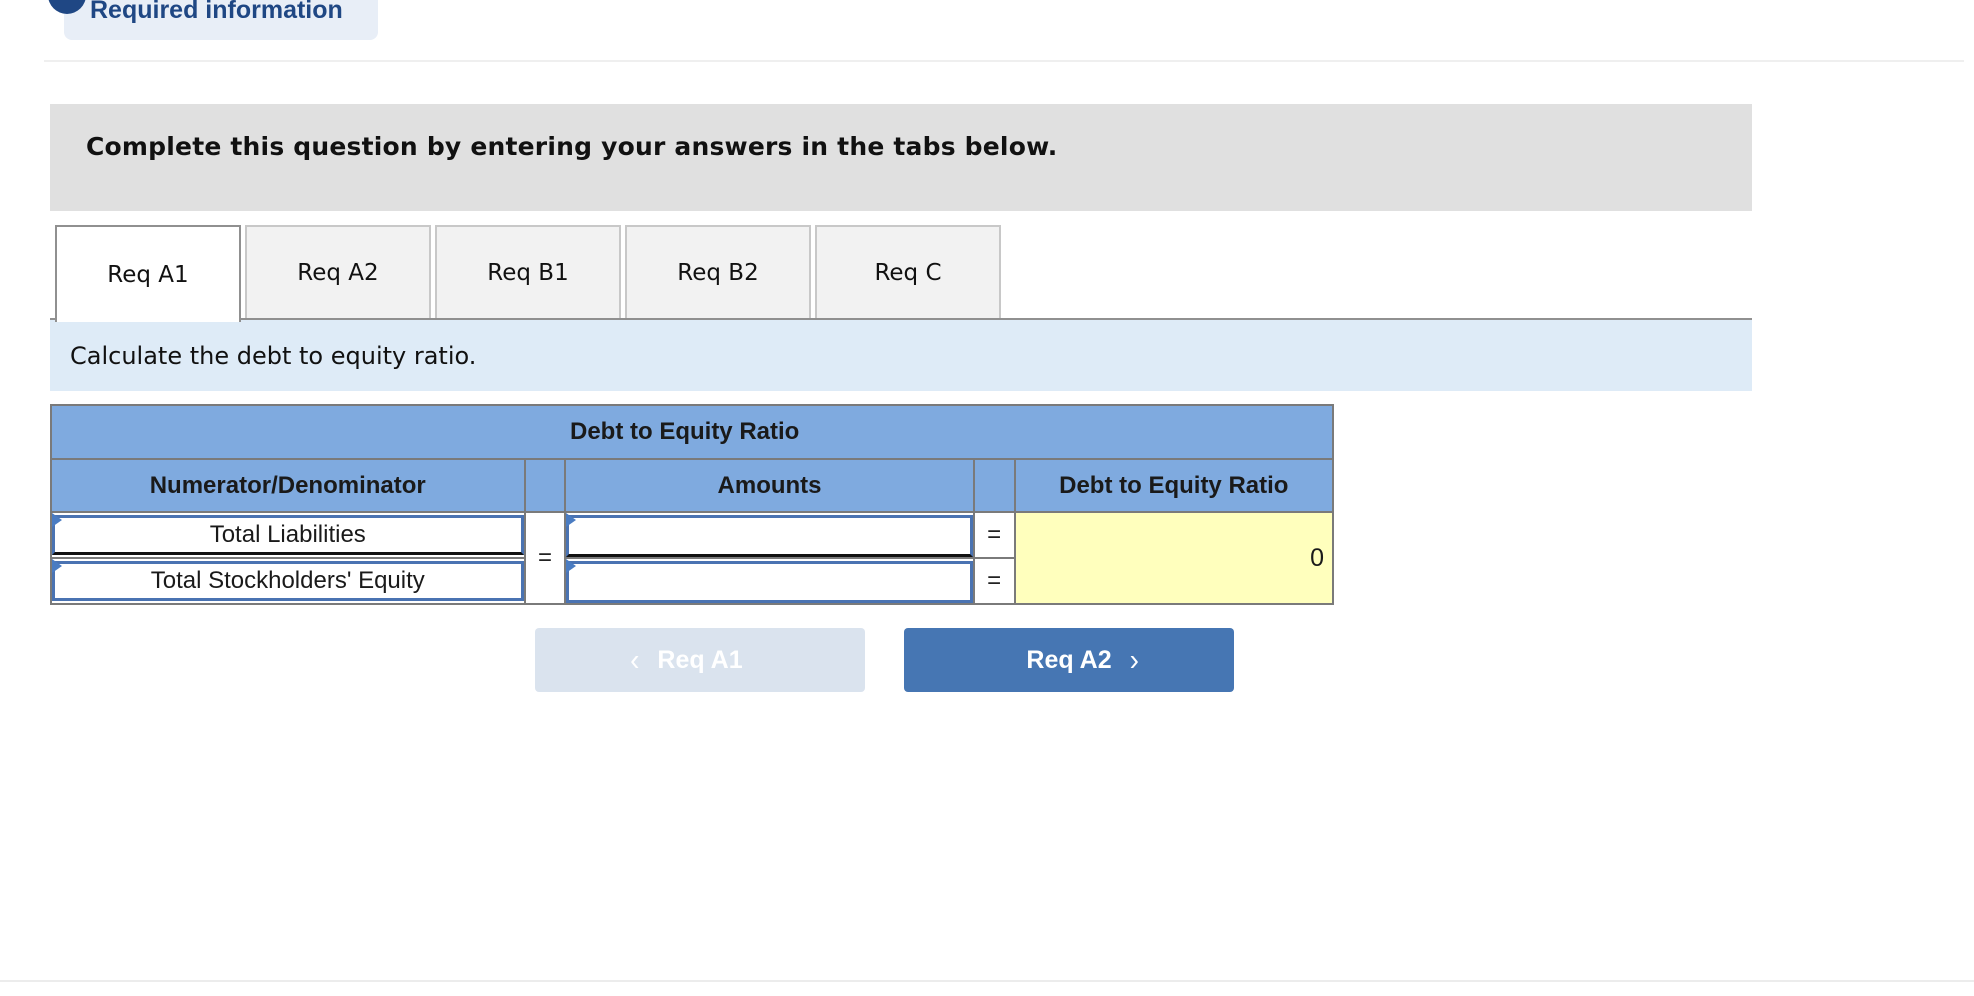 Image resolution: width=1974 pixels, height=996 pixels. I want to click on chevron-right-icon: ›, so click(1134, 659).